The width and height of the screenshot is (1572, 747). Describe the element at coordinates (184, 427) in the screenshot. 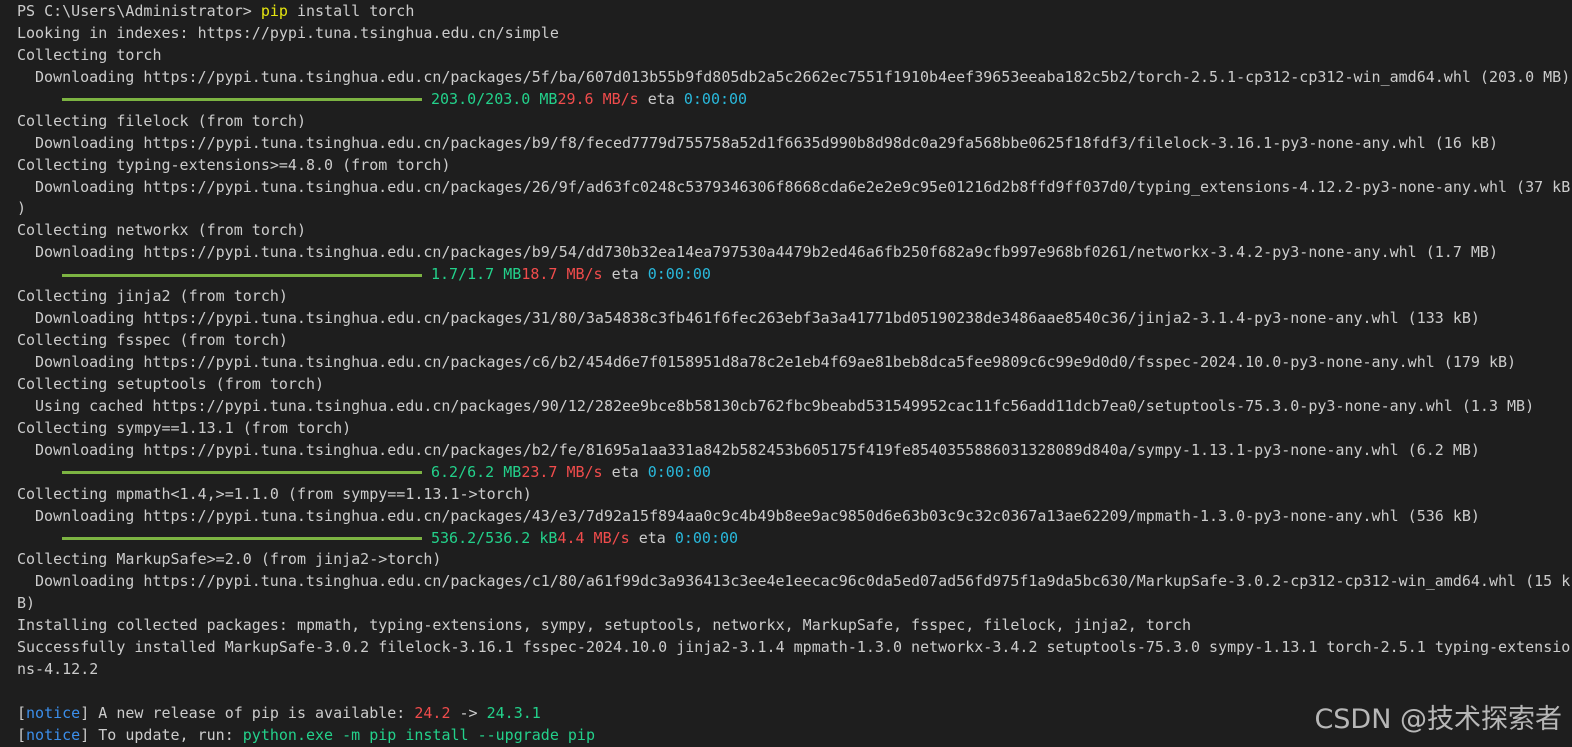

I see `collect-sympy: Collecting sympy==1.13.1 (from torch)` at that location.